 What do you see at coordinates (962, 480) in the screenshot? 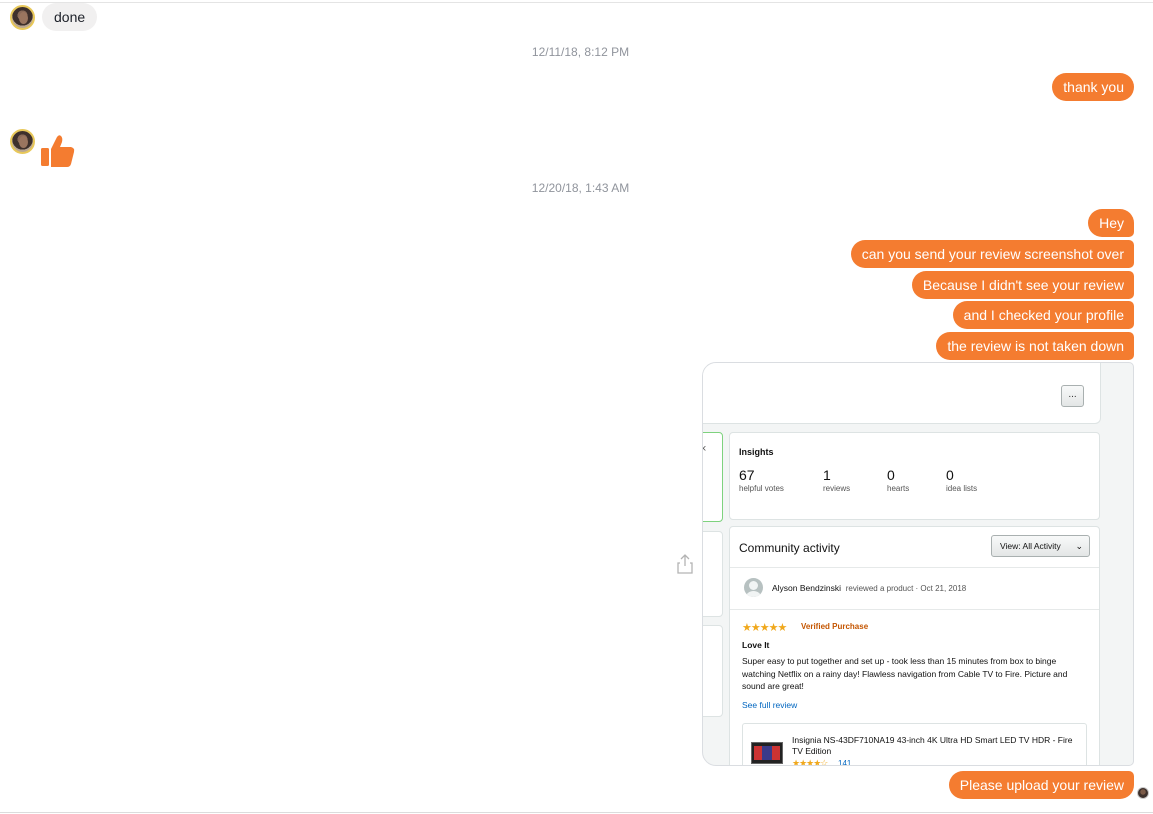
I see `stat-idea-lists: 0 idea lists` at bounding box center [962, 480].